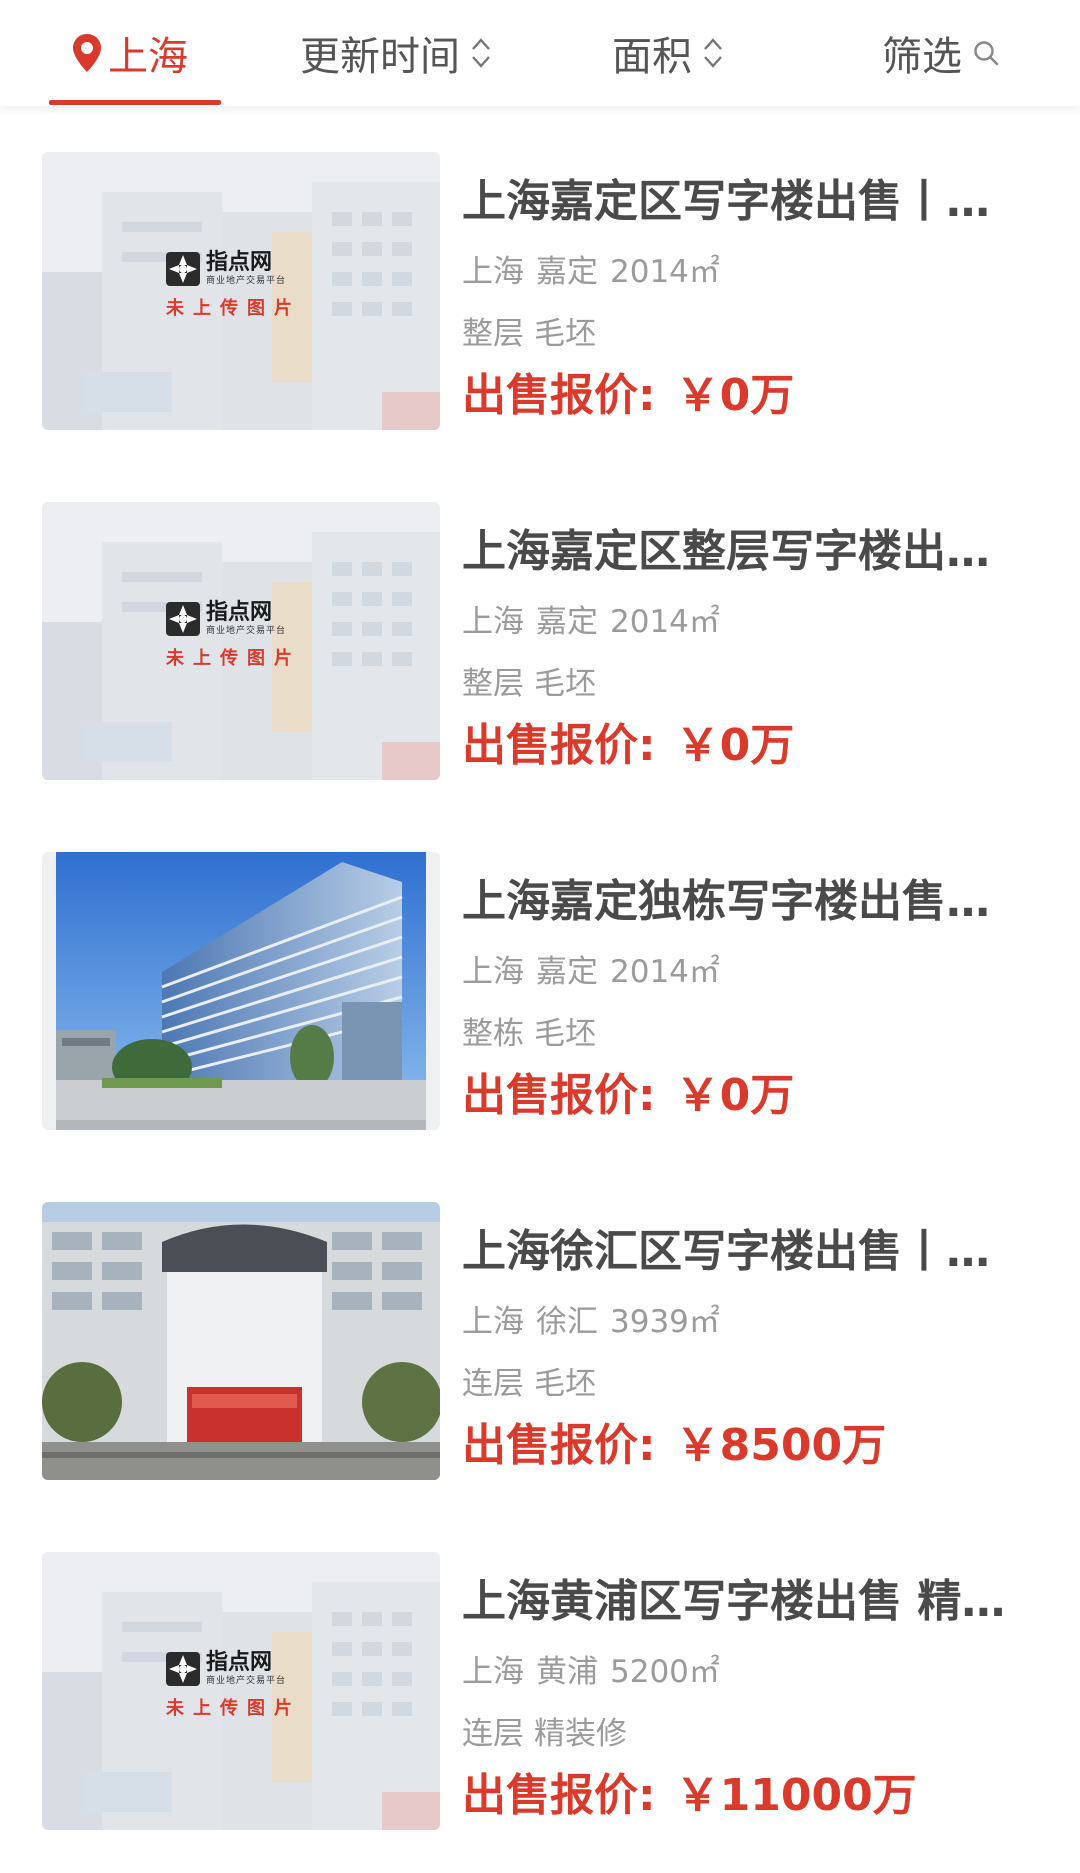 The height and width of the screenshot is (1873, 1080). I want to click on listing-location-area: 上海 徐汇 3939㎡, so click(591, 1322).